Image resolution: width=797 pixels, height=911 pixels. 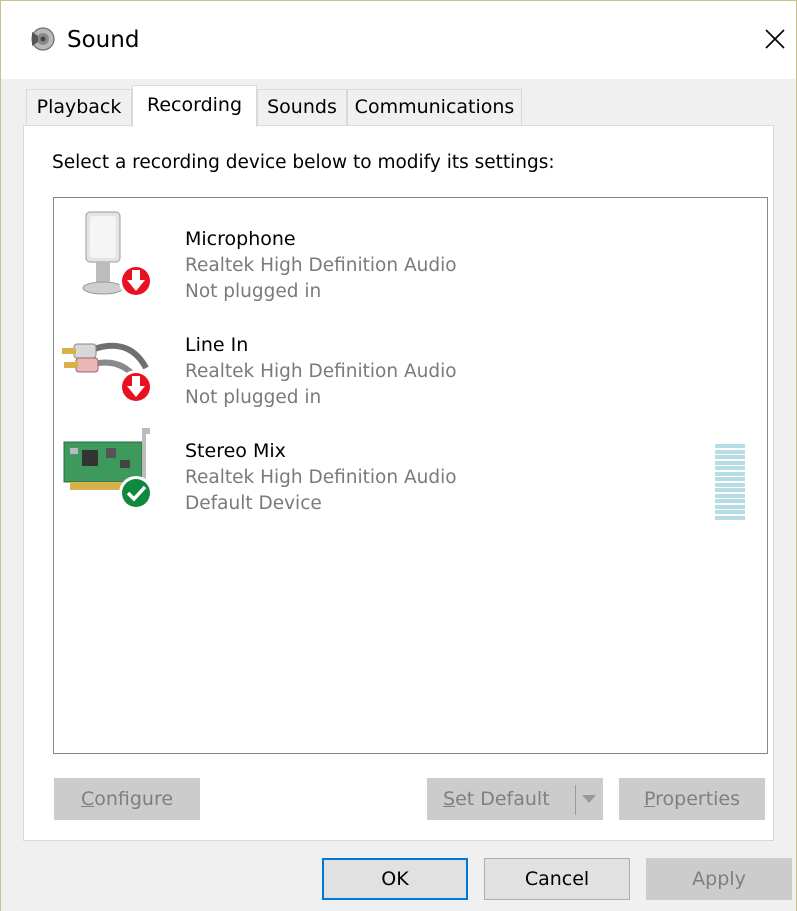 I want to click on rca-cable-icon, so click(x=107, y=373).